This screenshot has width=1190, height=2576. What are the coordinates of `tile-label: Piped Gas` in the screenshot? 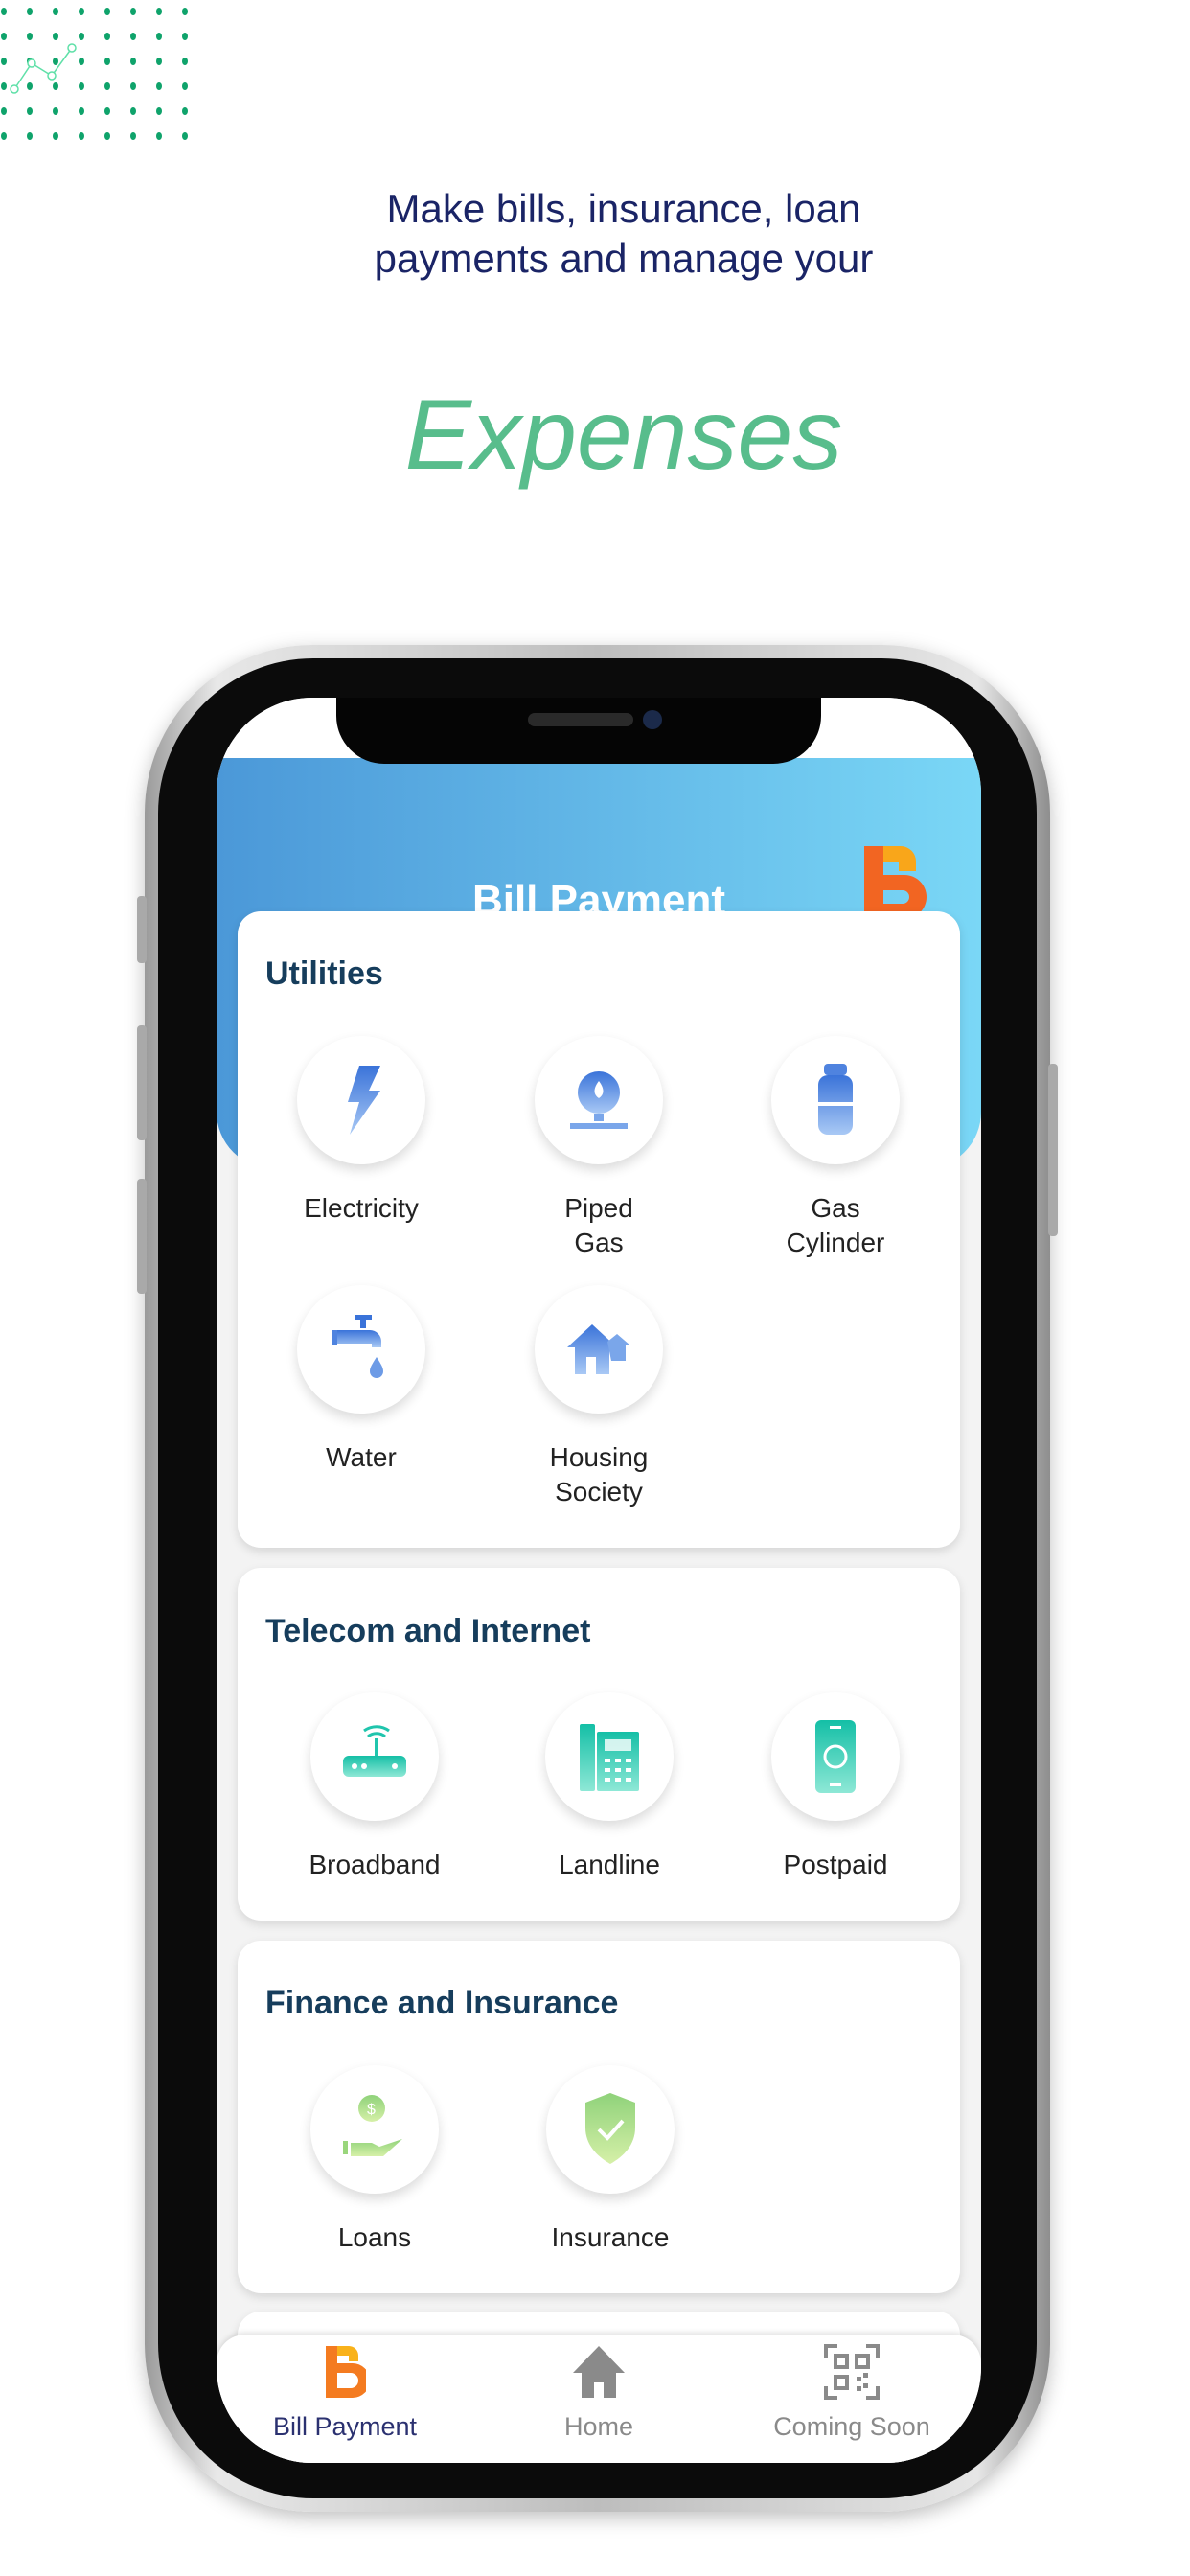 It's located at (599, 1225).